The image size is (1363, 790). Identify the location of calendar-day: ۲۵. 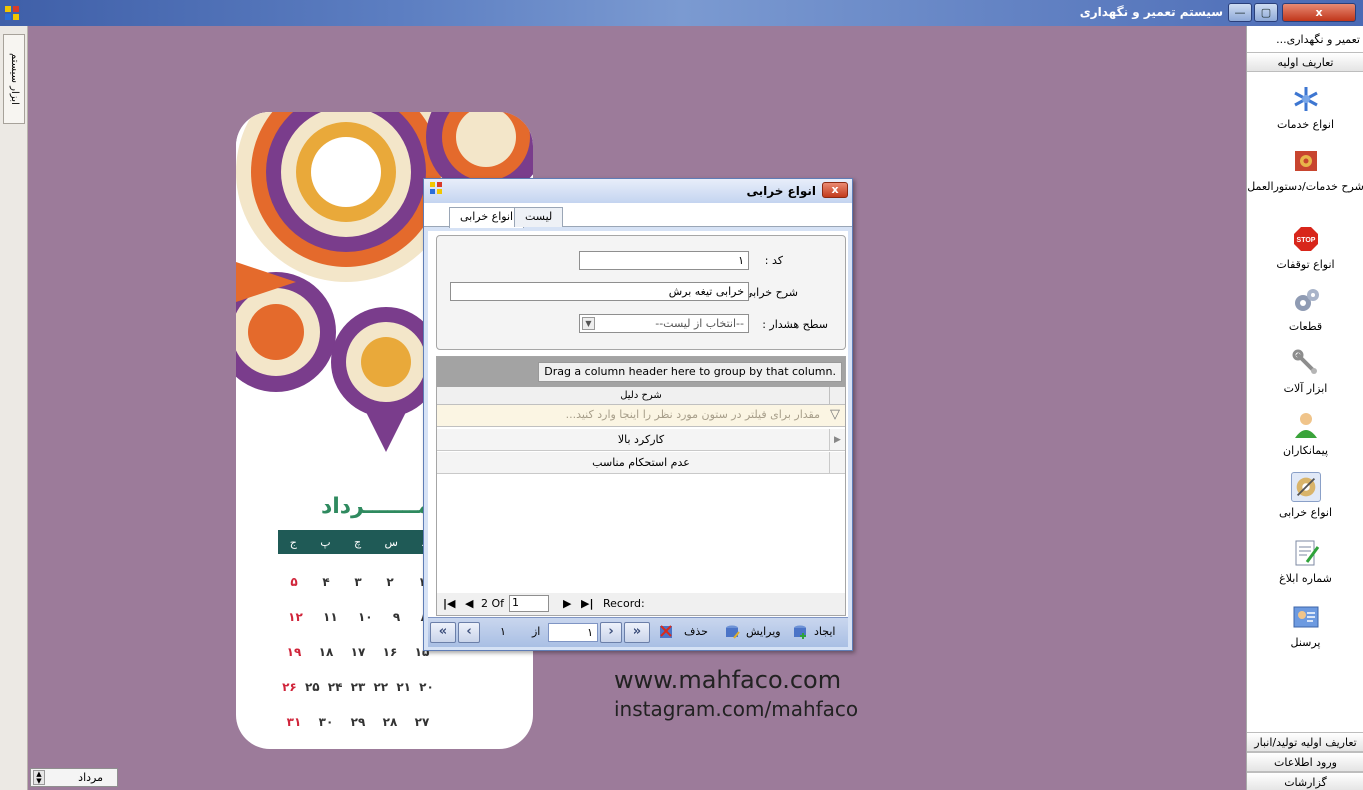
(312, 686).